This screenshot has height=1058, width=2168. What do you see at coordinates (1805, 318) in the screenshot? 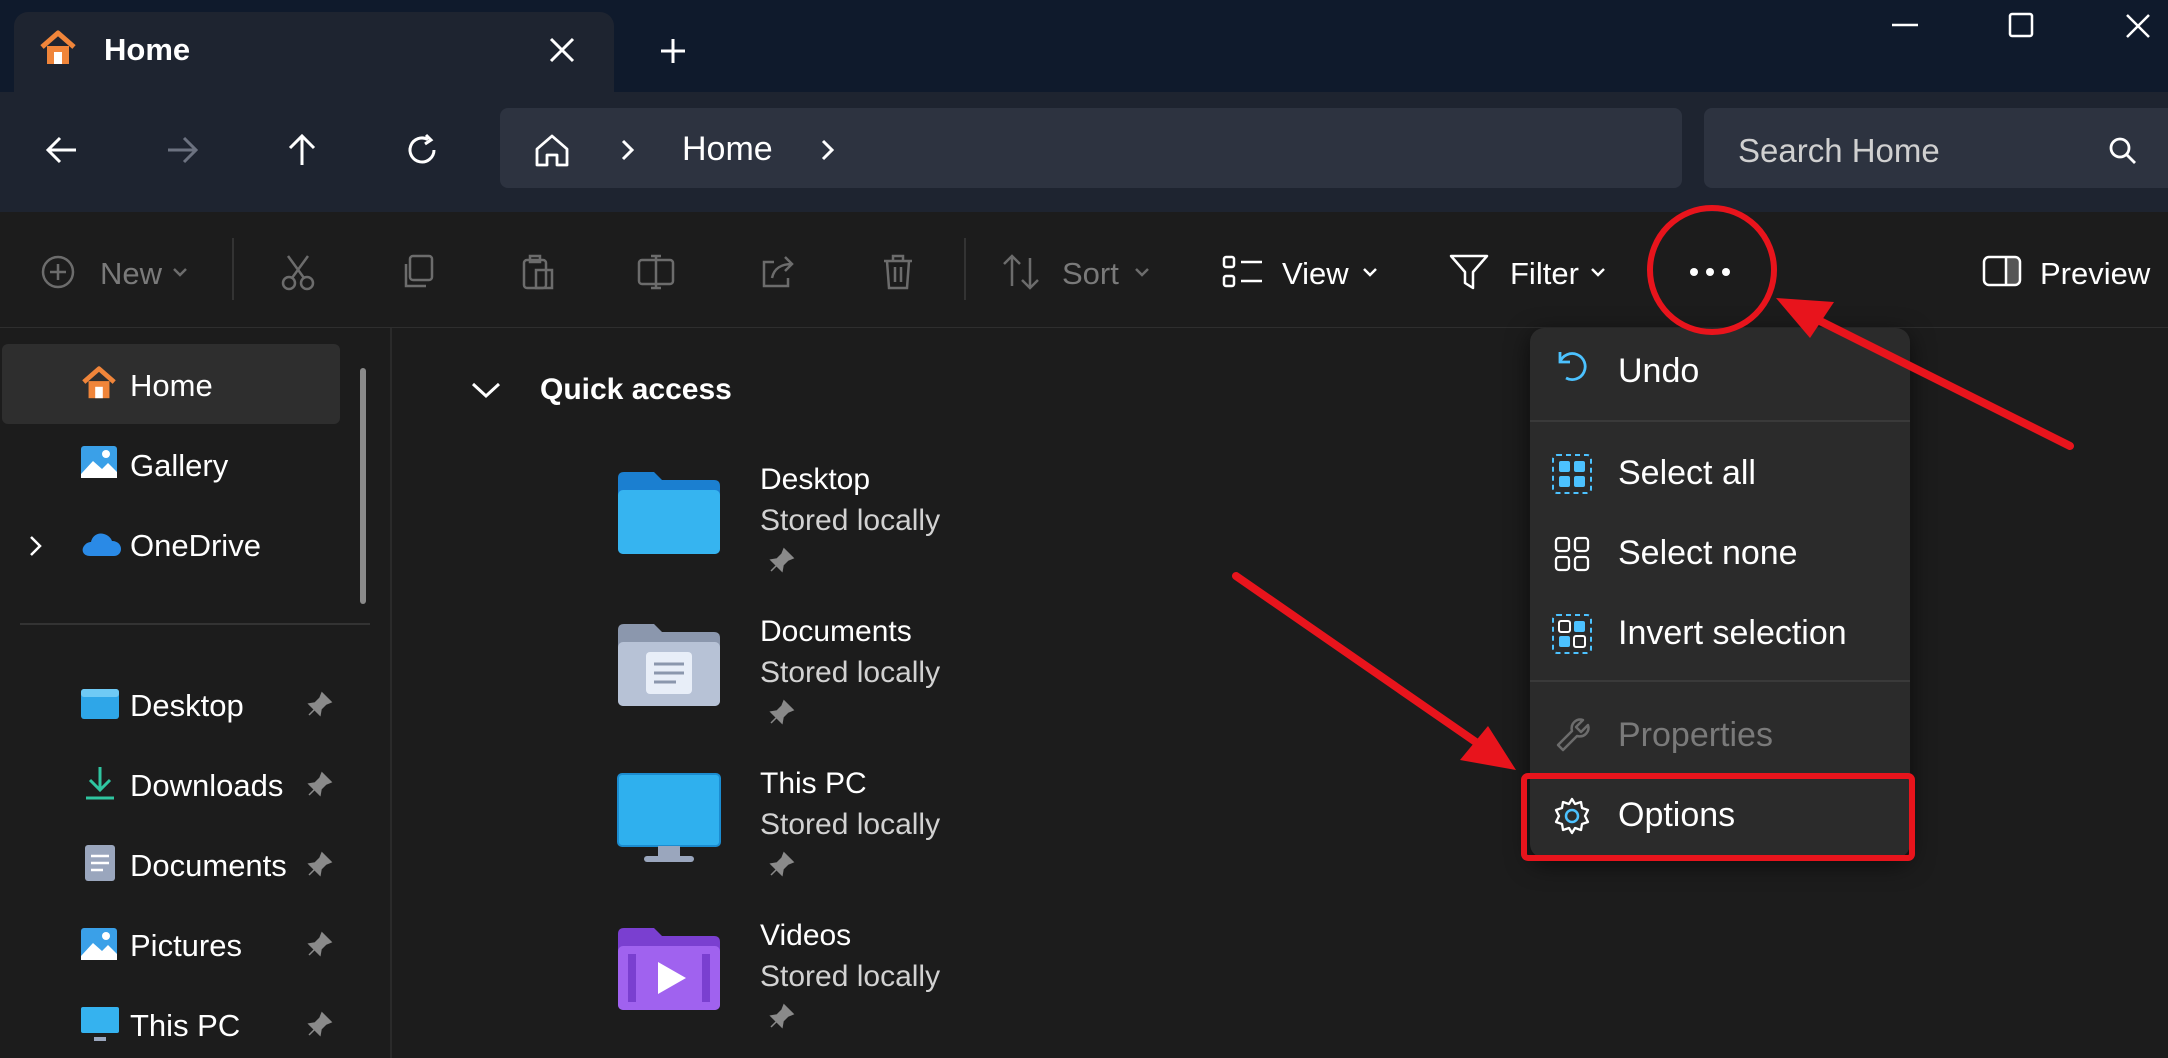
I see `annotation-arrowhead` at bounding box center [1805, 318].